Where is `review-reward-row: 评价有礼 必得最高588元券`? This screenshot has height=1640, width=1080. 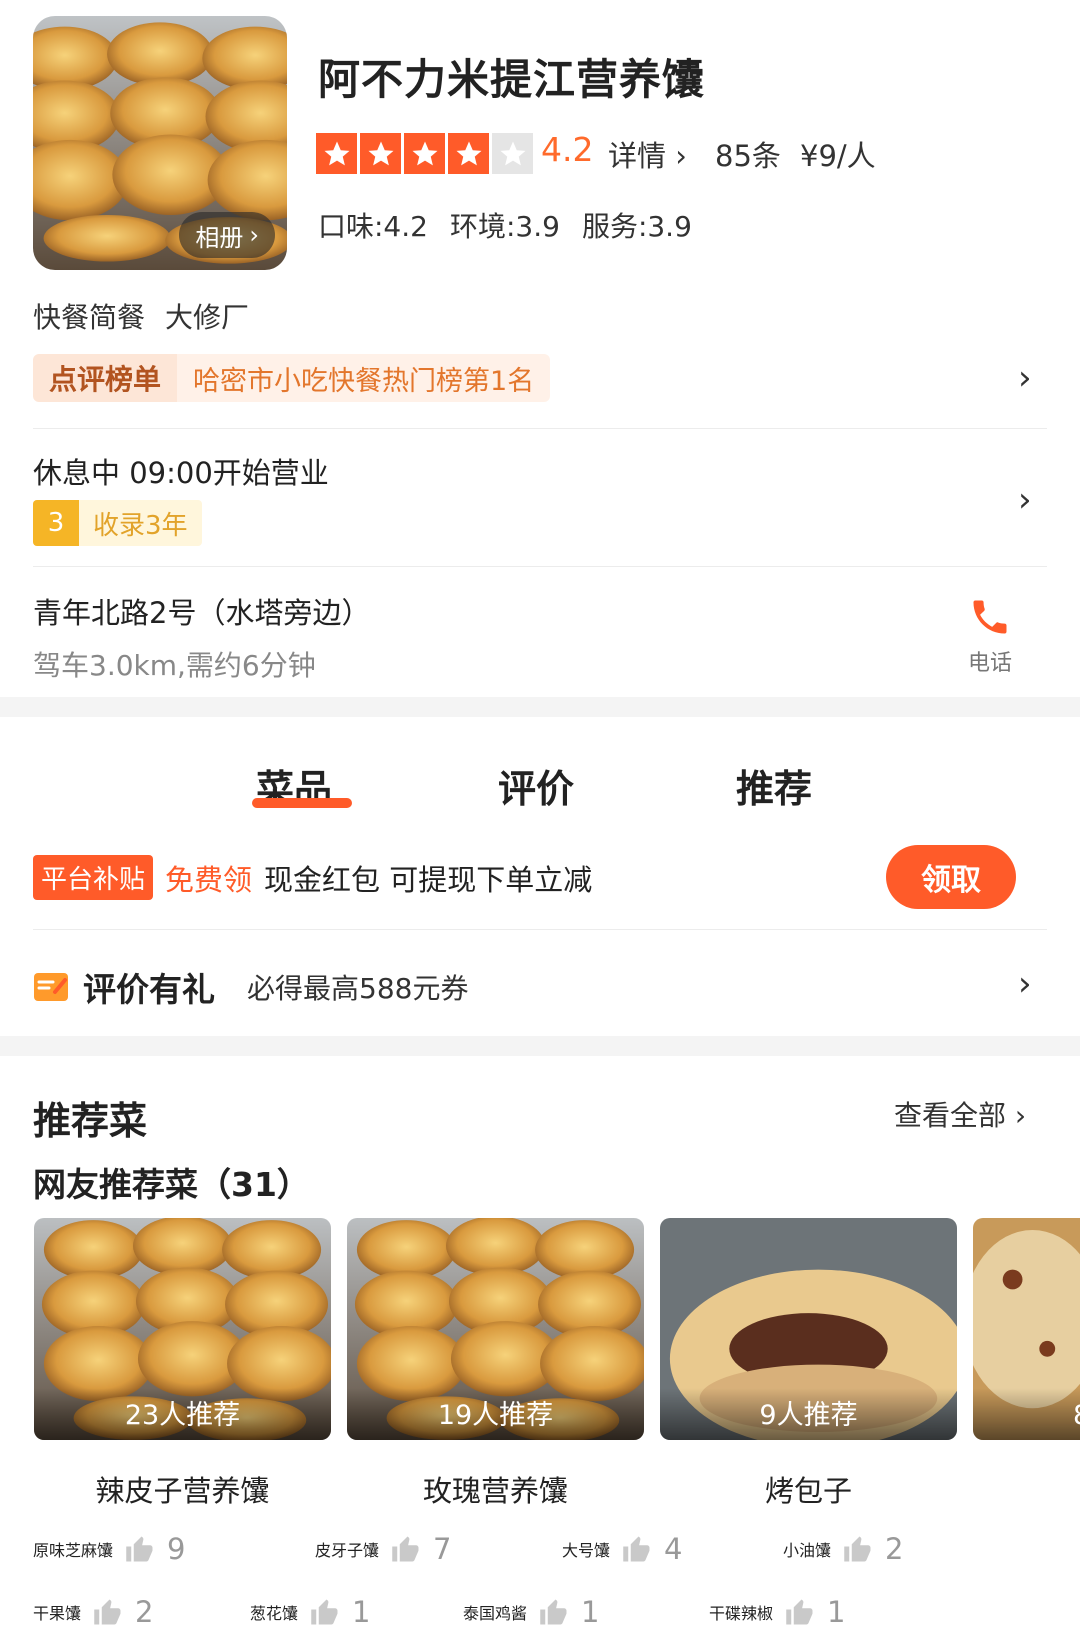 review-reward-row: 评价有礼 必得最高588元券 is located at coordinates (250, 987).